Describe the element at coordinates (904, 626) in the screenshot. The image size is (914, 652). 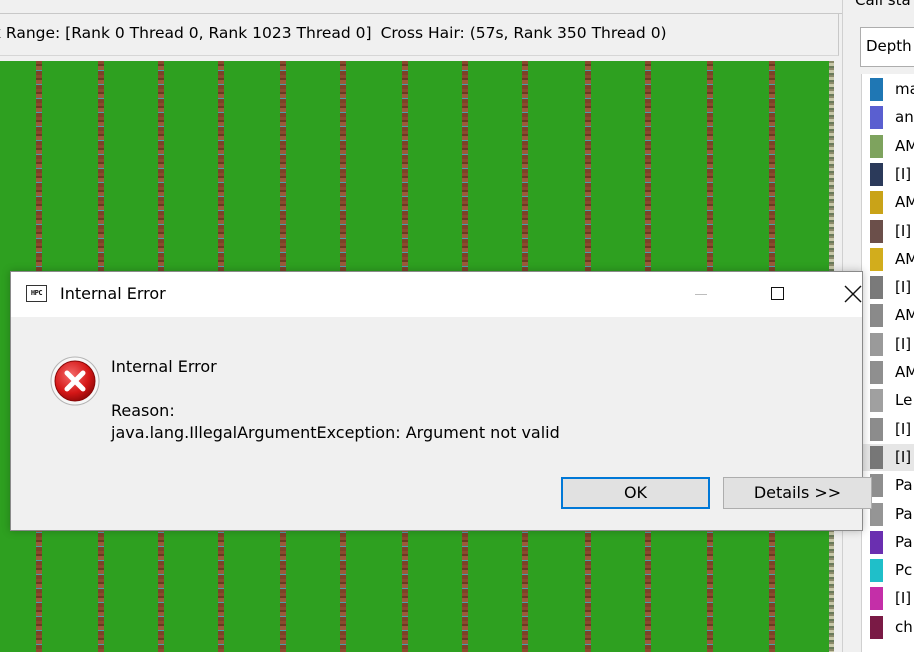
I see `function-name-label: ch` at that location.